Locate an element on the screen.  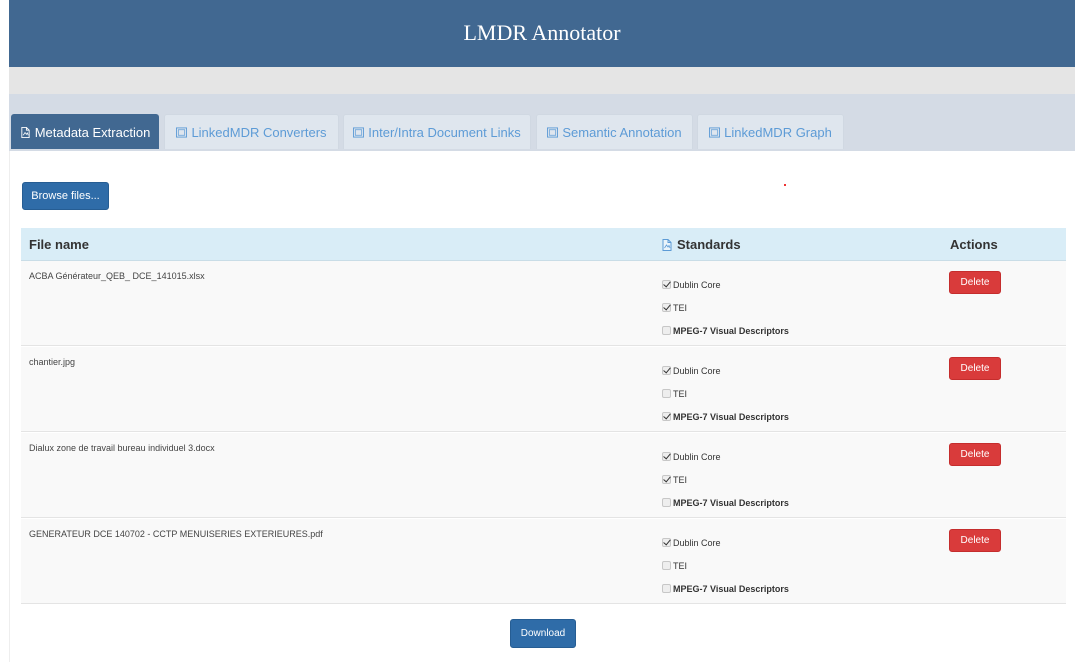
app-header: LMDR Annotator is located at coordinates (542, 33).